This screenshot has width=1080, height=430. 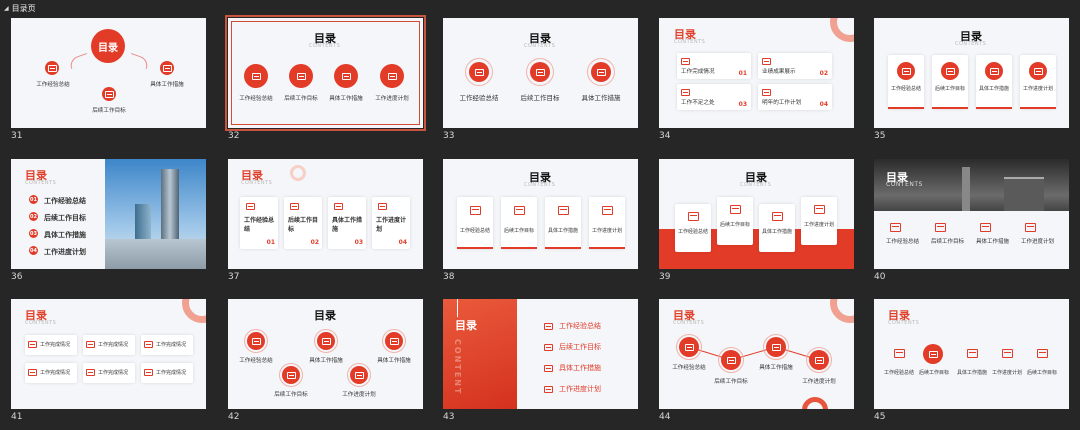 I want to click on item-card: 后续工作目标 02, so click(x=303, y=223).